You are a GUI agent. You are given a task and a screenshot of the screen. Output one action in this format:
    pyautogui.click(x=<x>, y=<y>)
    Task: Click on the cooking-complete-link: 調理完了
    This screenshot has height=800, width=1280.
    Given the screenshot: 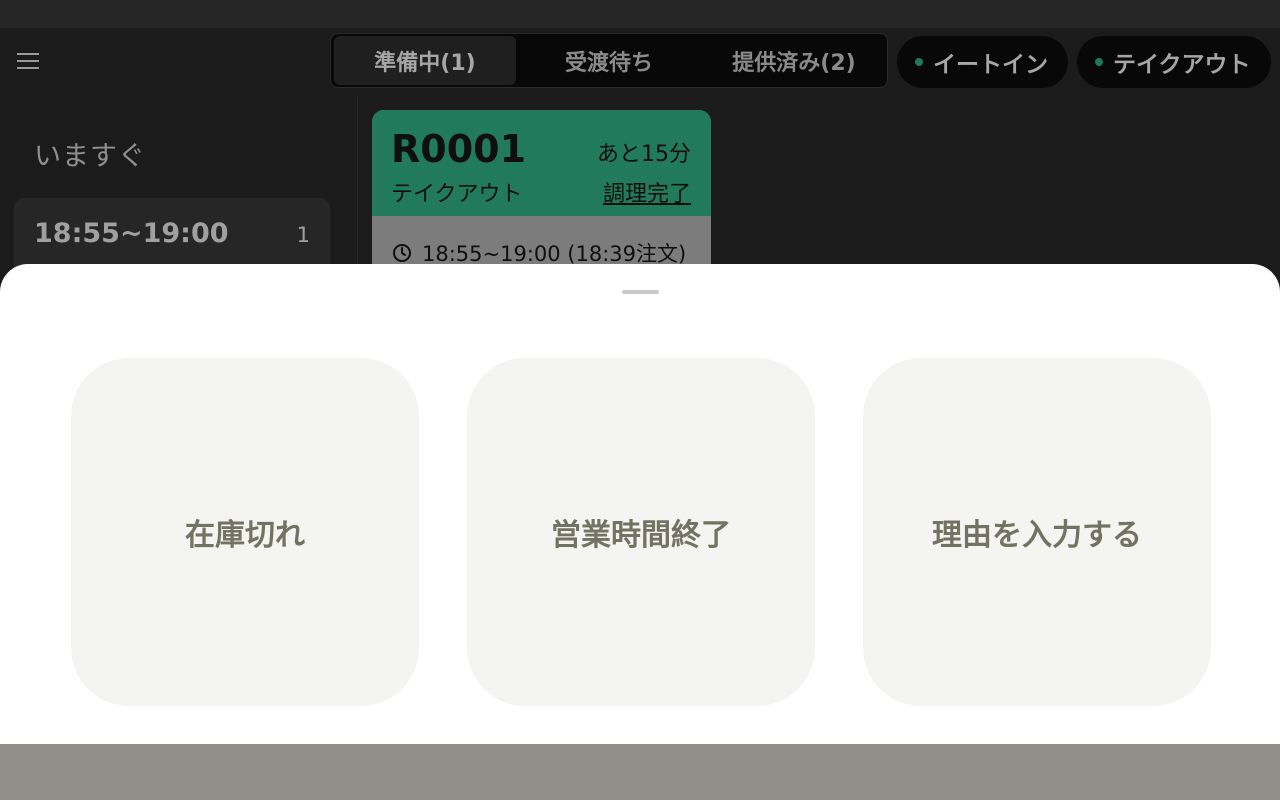 What is the action you would take?
    pyautogui.click(x=647, y=192)
    